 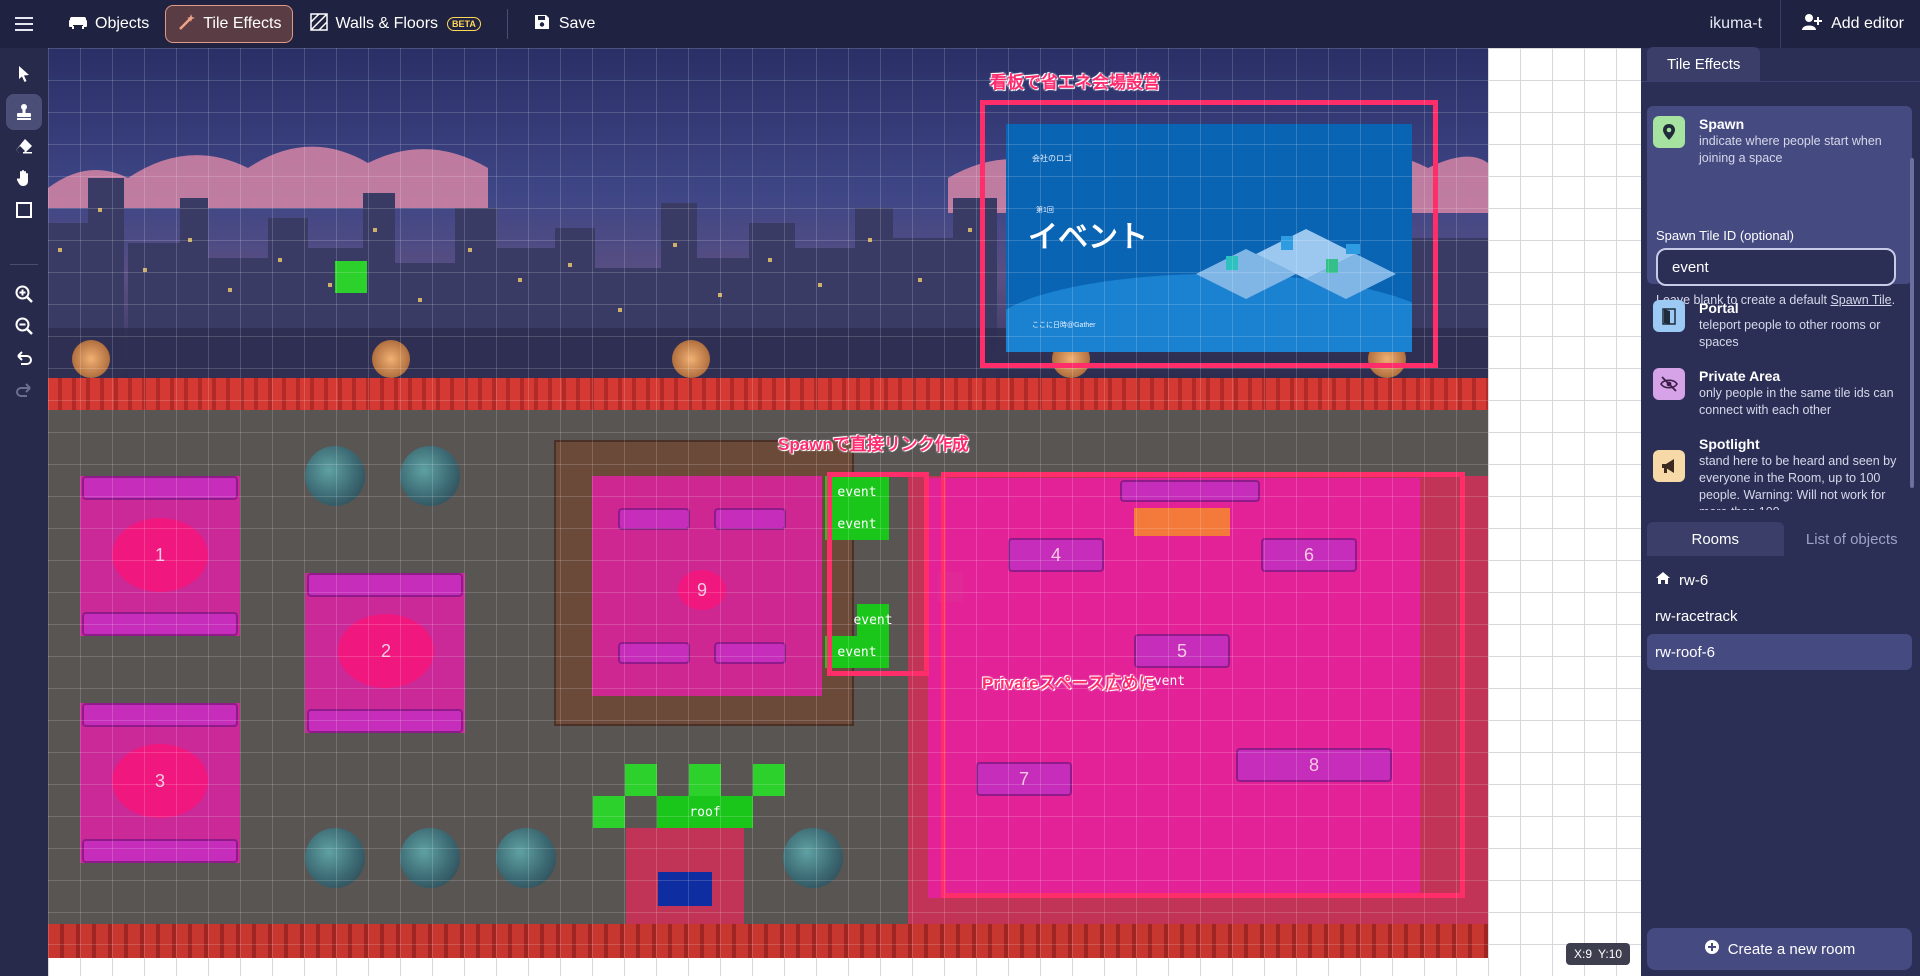 I want to click on poster-title: イベント, so click(x=1088, y=237).